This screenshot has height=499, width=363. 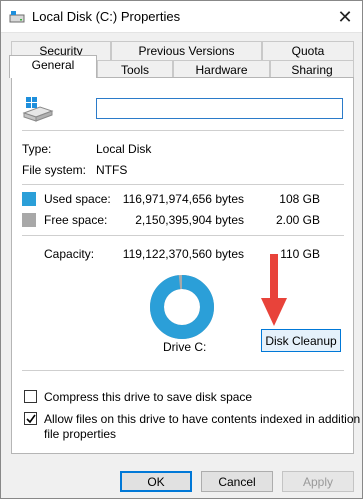 What do you see at coordinates (54, 170) in the screenshot?
I see `file-system-label: File system:` at bounding box center [54, 170].